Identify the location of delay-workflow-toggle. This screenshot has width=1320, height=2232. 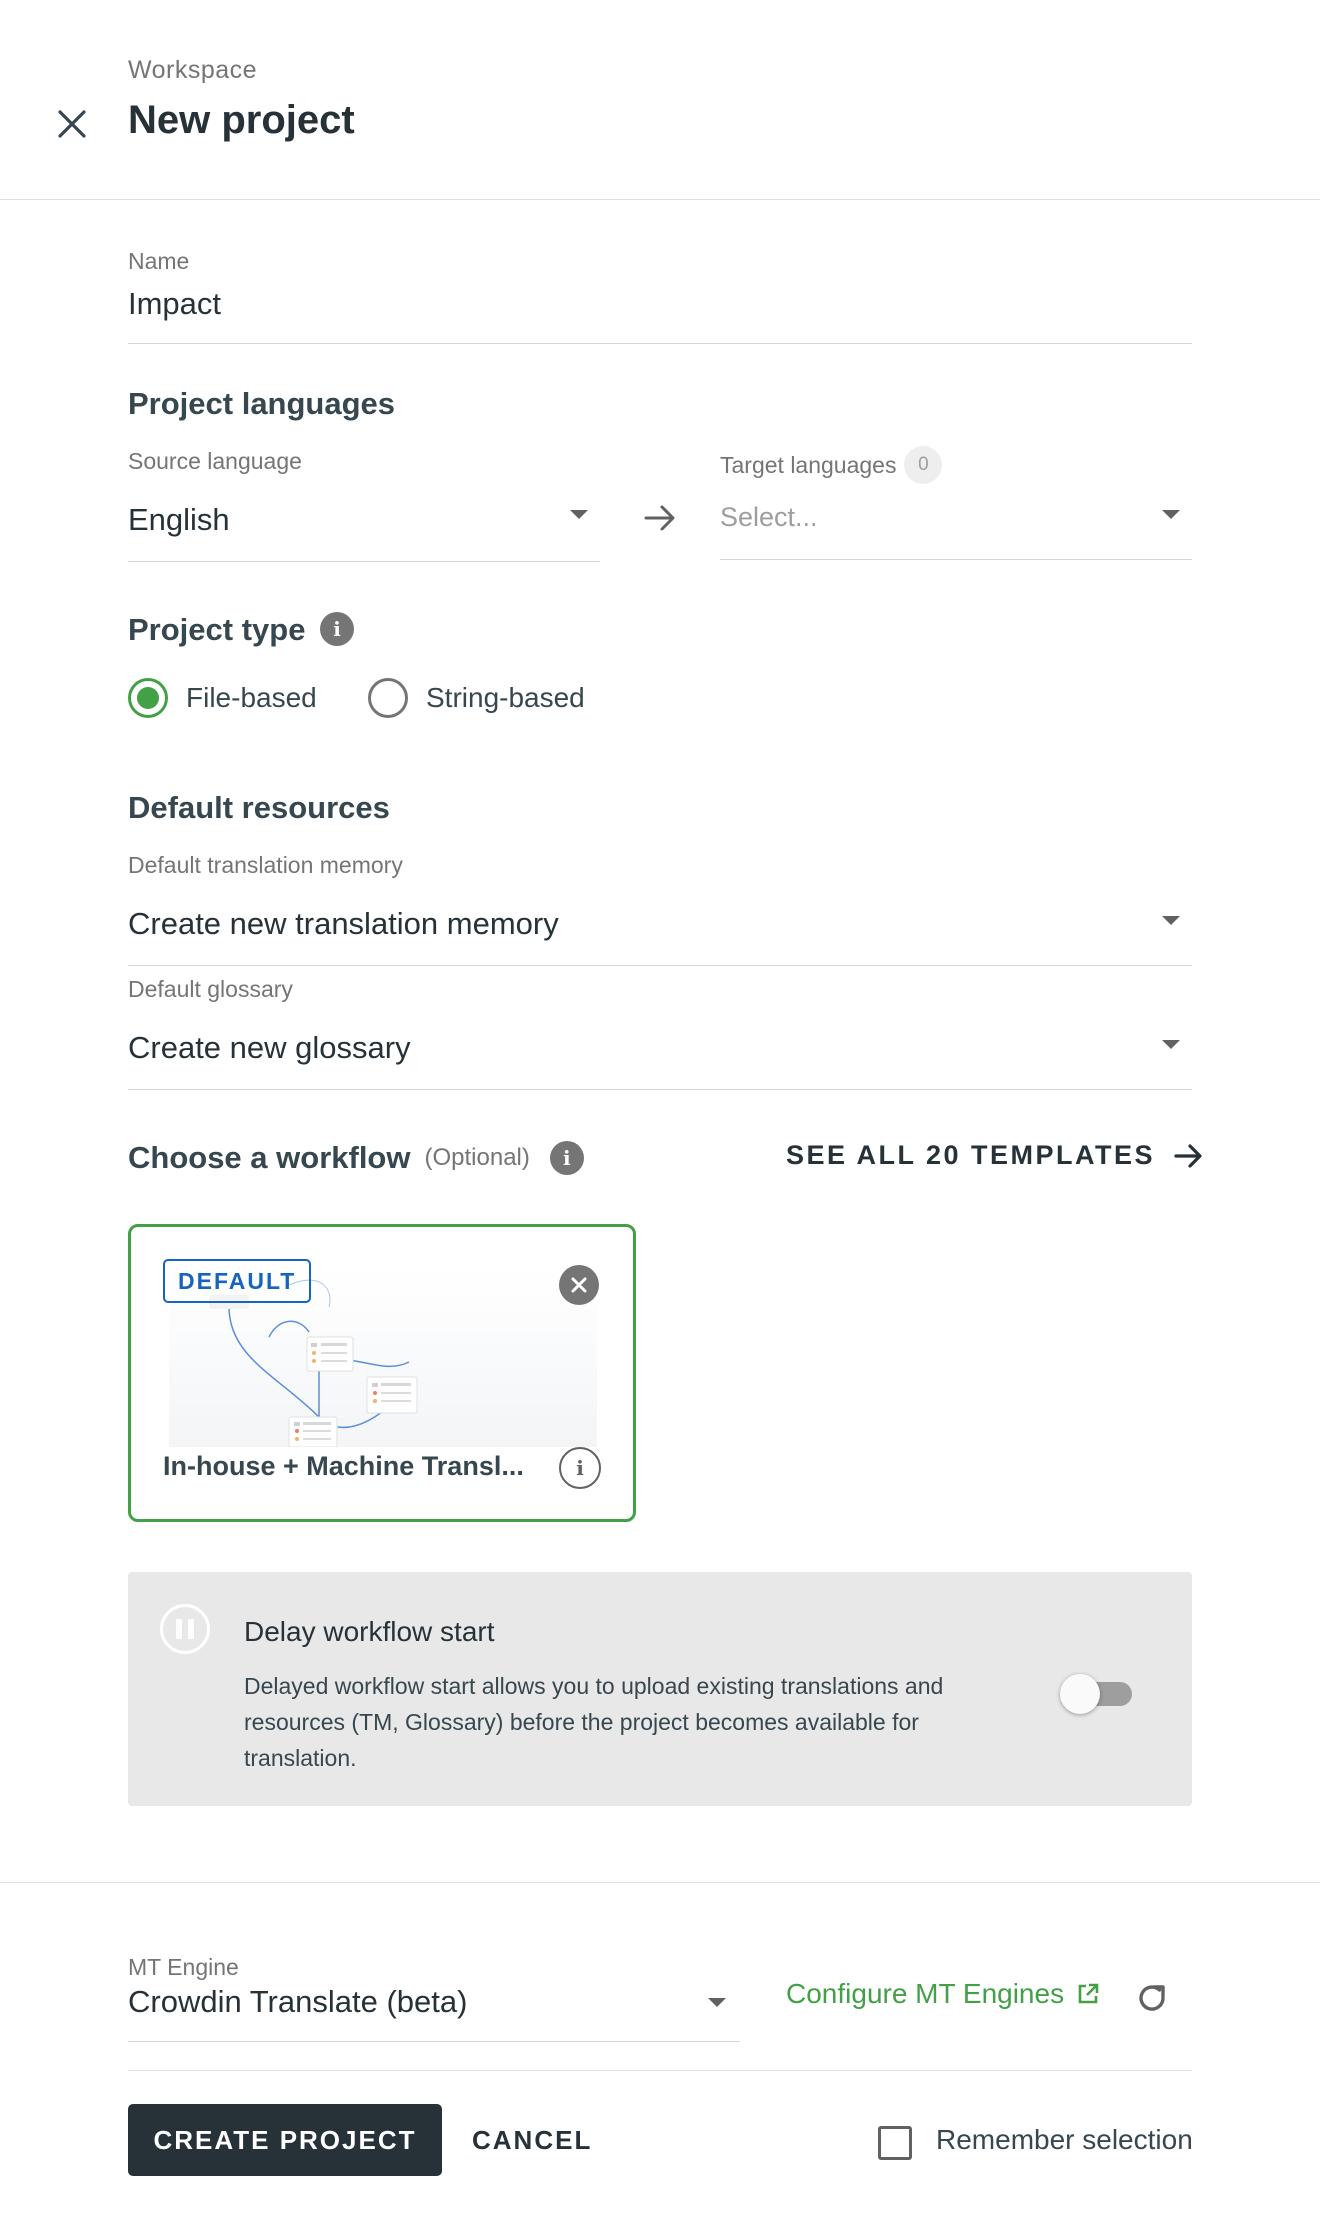
(1098, 1693).